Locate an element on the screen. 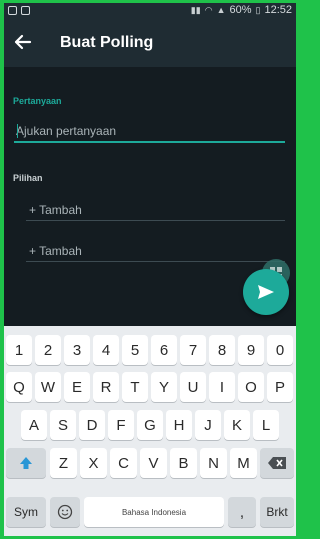  battery-percent: 60% is located at coordinates (240, 10).